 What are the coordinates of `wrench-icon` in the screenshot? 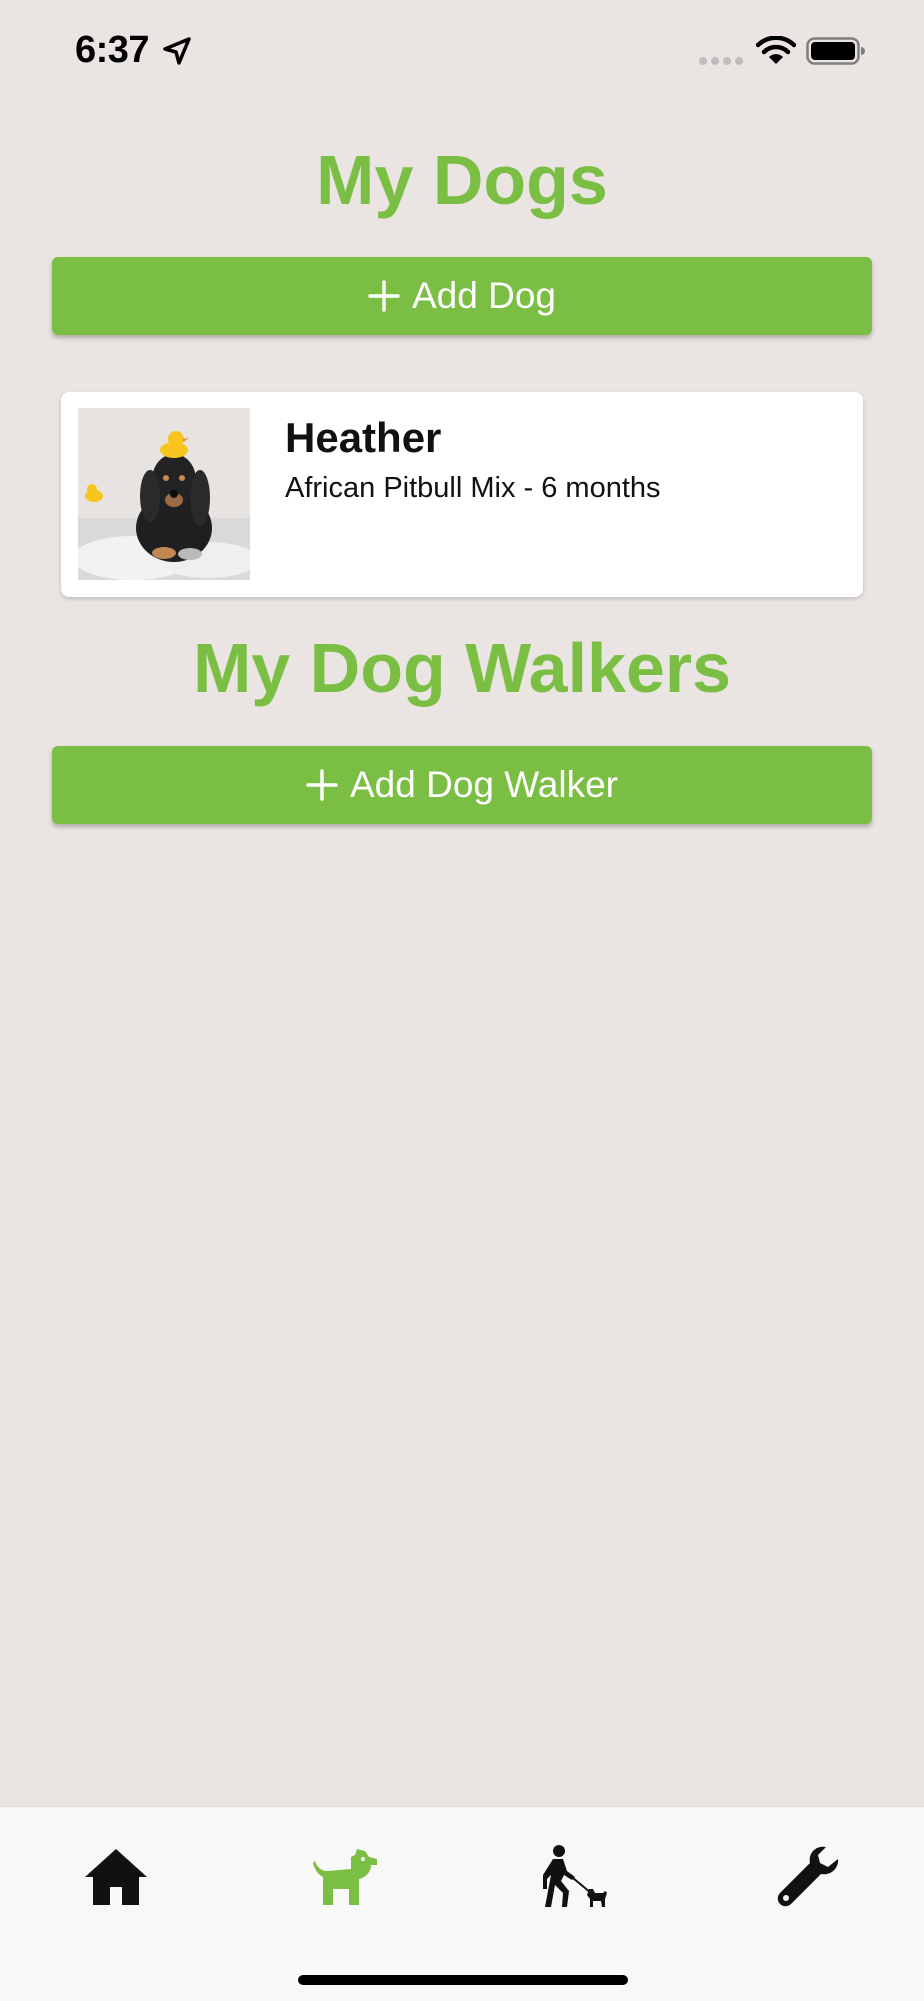 It's located at (808, 1876).